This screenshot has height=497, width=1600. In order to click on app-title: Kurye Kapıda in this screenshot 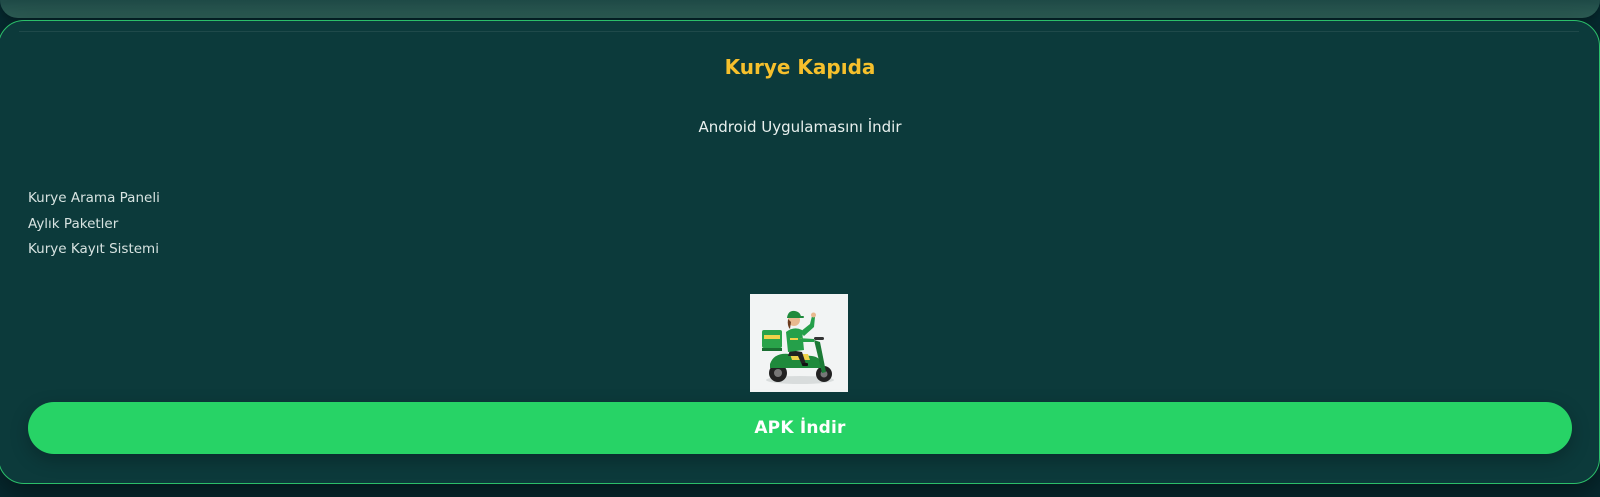, I will do `click(800, 67)`.